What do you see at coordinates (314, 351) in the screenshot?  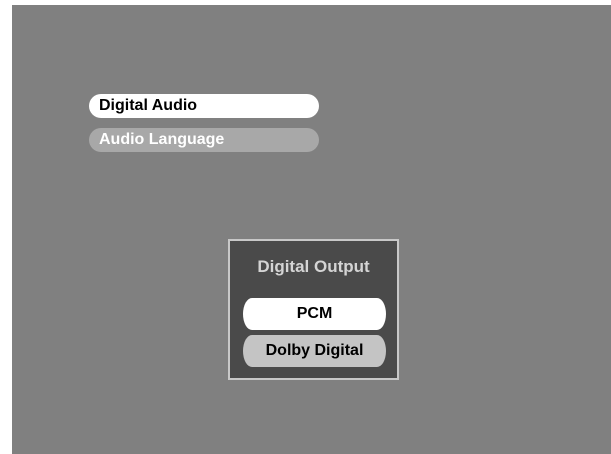 I see `option-dolby-digital: Dolby Digital` at bounding box center [314, 351].